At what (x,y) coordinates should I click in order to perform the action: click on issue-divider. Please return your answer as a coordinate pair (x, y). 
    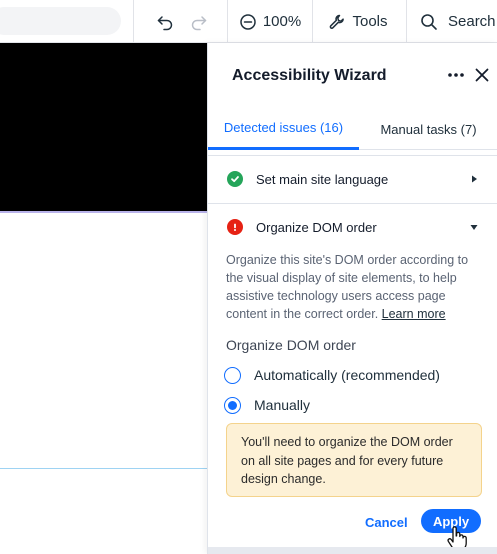
    Looking at the image, I should click on (352, 203).